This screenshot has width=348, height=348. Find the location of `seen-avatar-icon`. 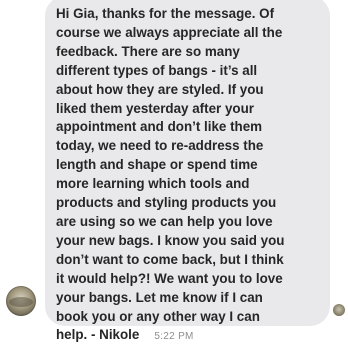

seen-avatar-icon is located at coordinates (339, 310).